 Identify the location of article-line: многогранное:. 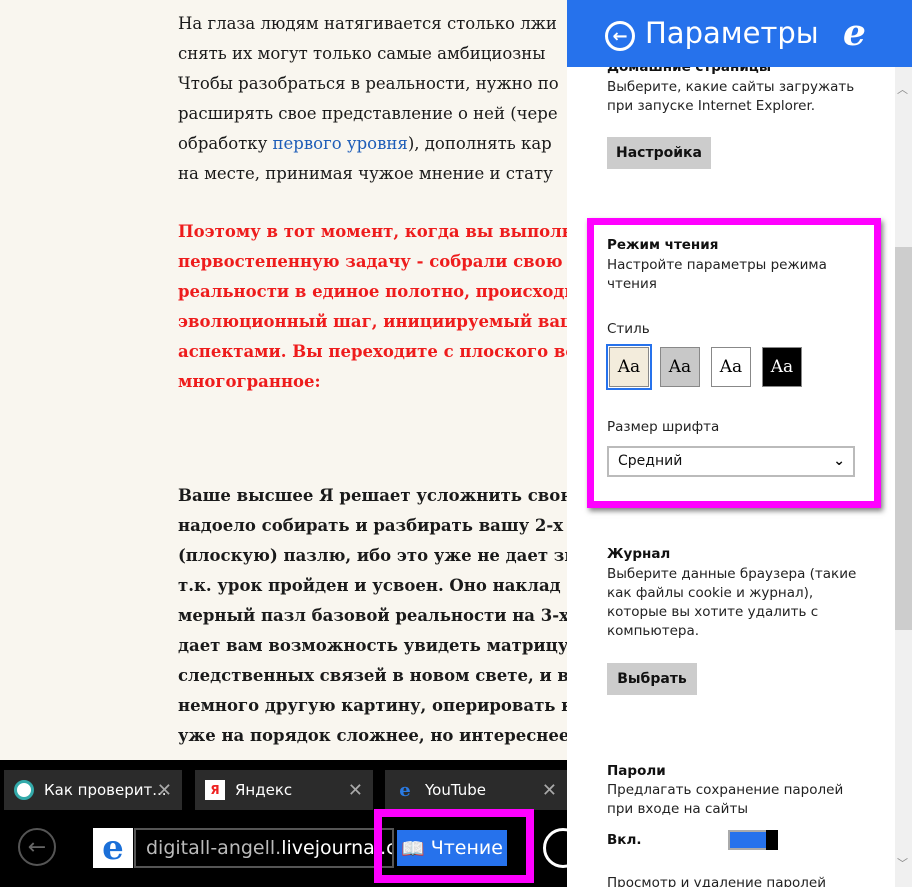
(249, 381).